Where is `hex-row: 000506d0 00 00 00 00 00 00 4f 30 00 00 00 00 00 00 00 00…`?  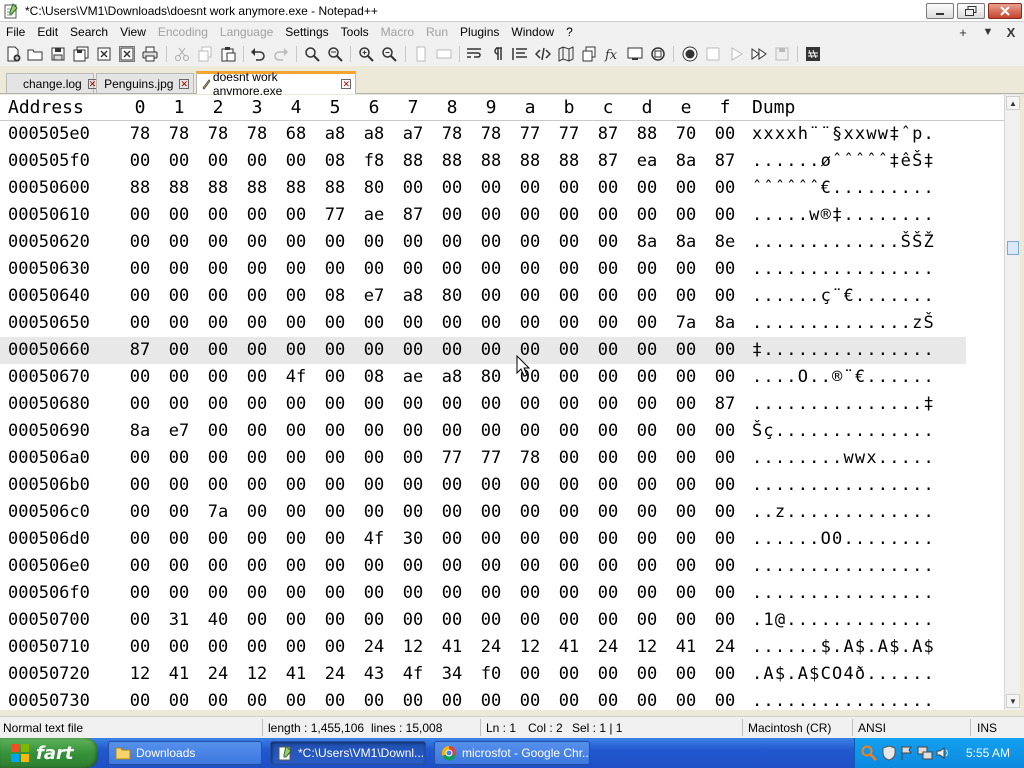 hex-row: 000506d0 00 00 00 00 00 00 4f 30 00 00 00 00 00 00 00 00… is located at coordinates (483, 539).